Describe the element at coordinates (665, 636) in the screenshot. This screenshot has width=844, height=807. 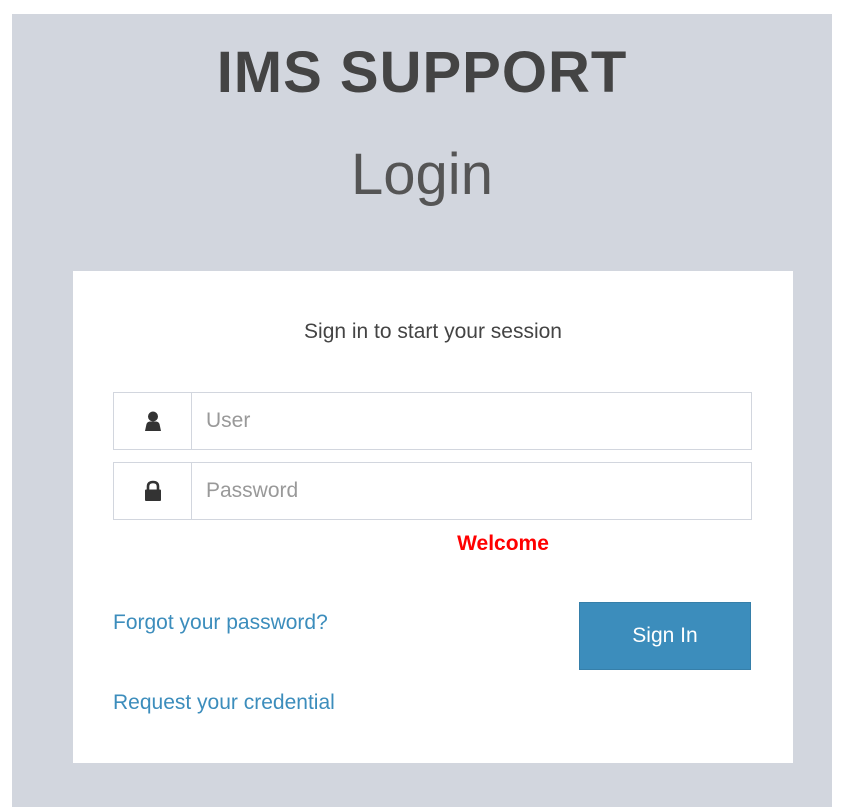
I see `sign-in-button: Sign In` at that location.